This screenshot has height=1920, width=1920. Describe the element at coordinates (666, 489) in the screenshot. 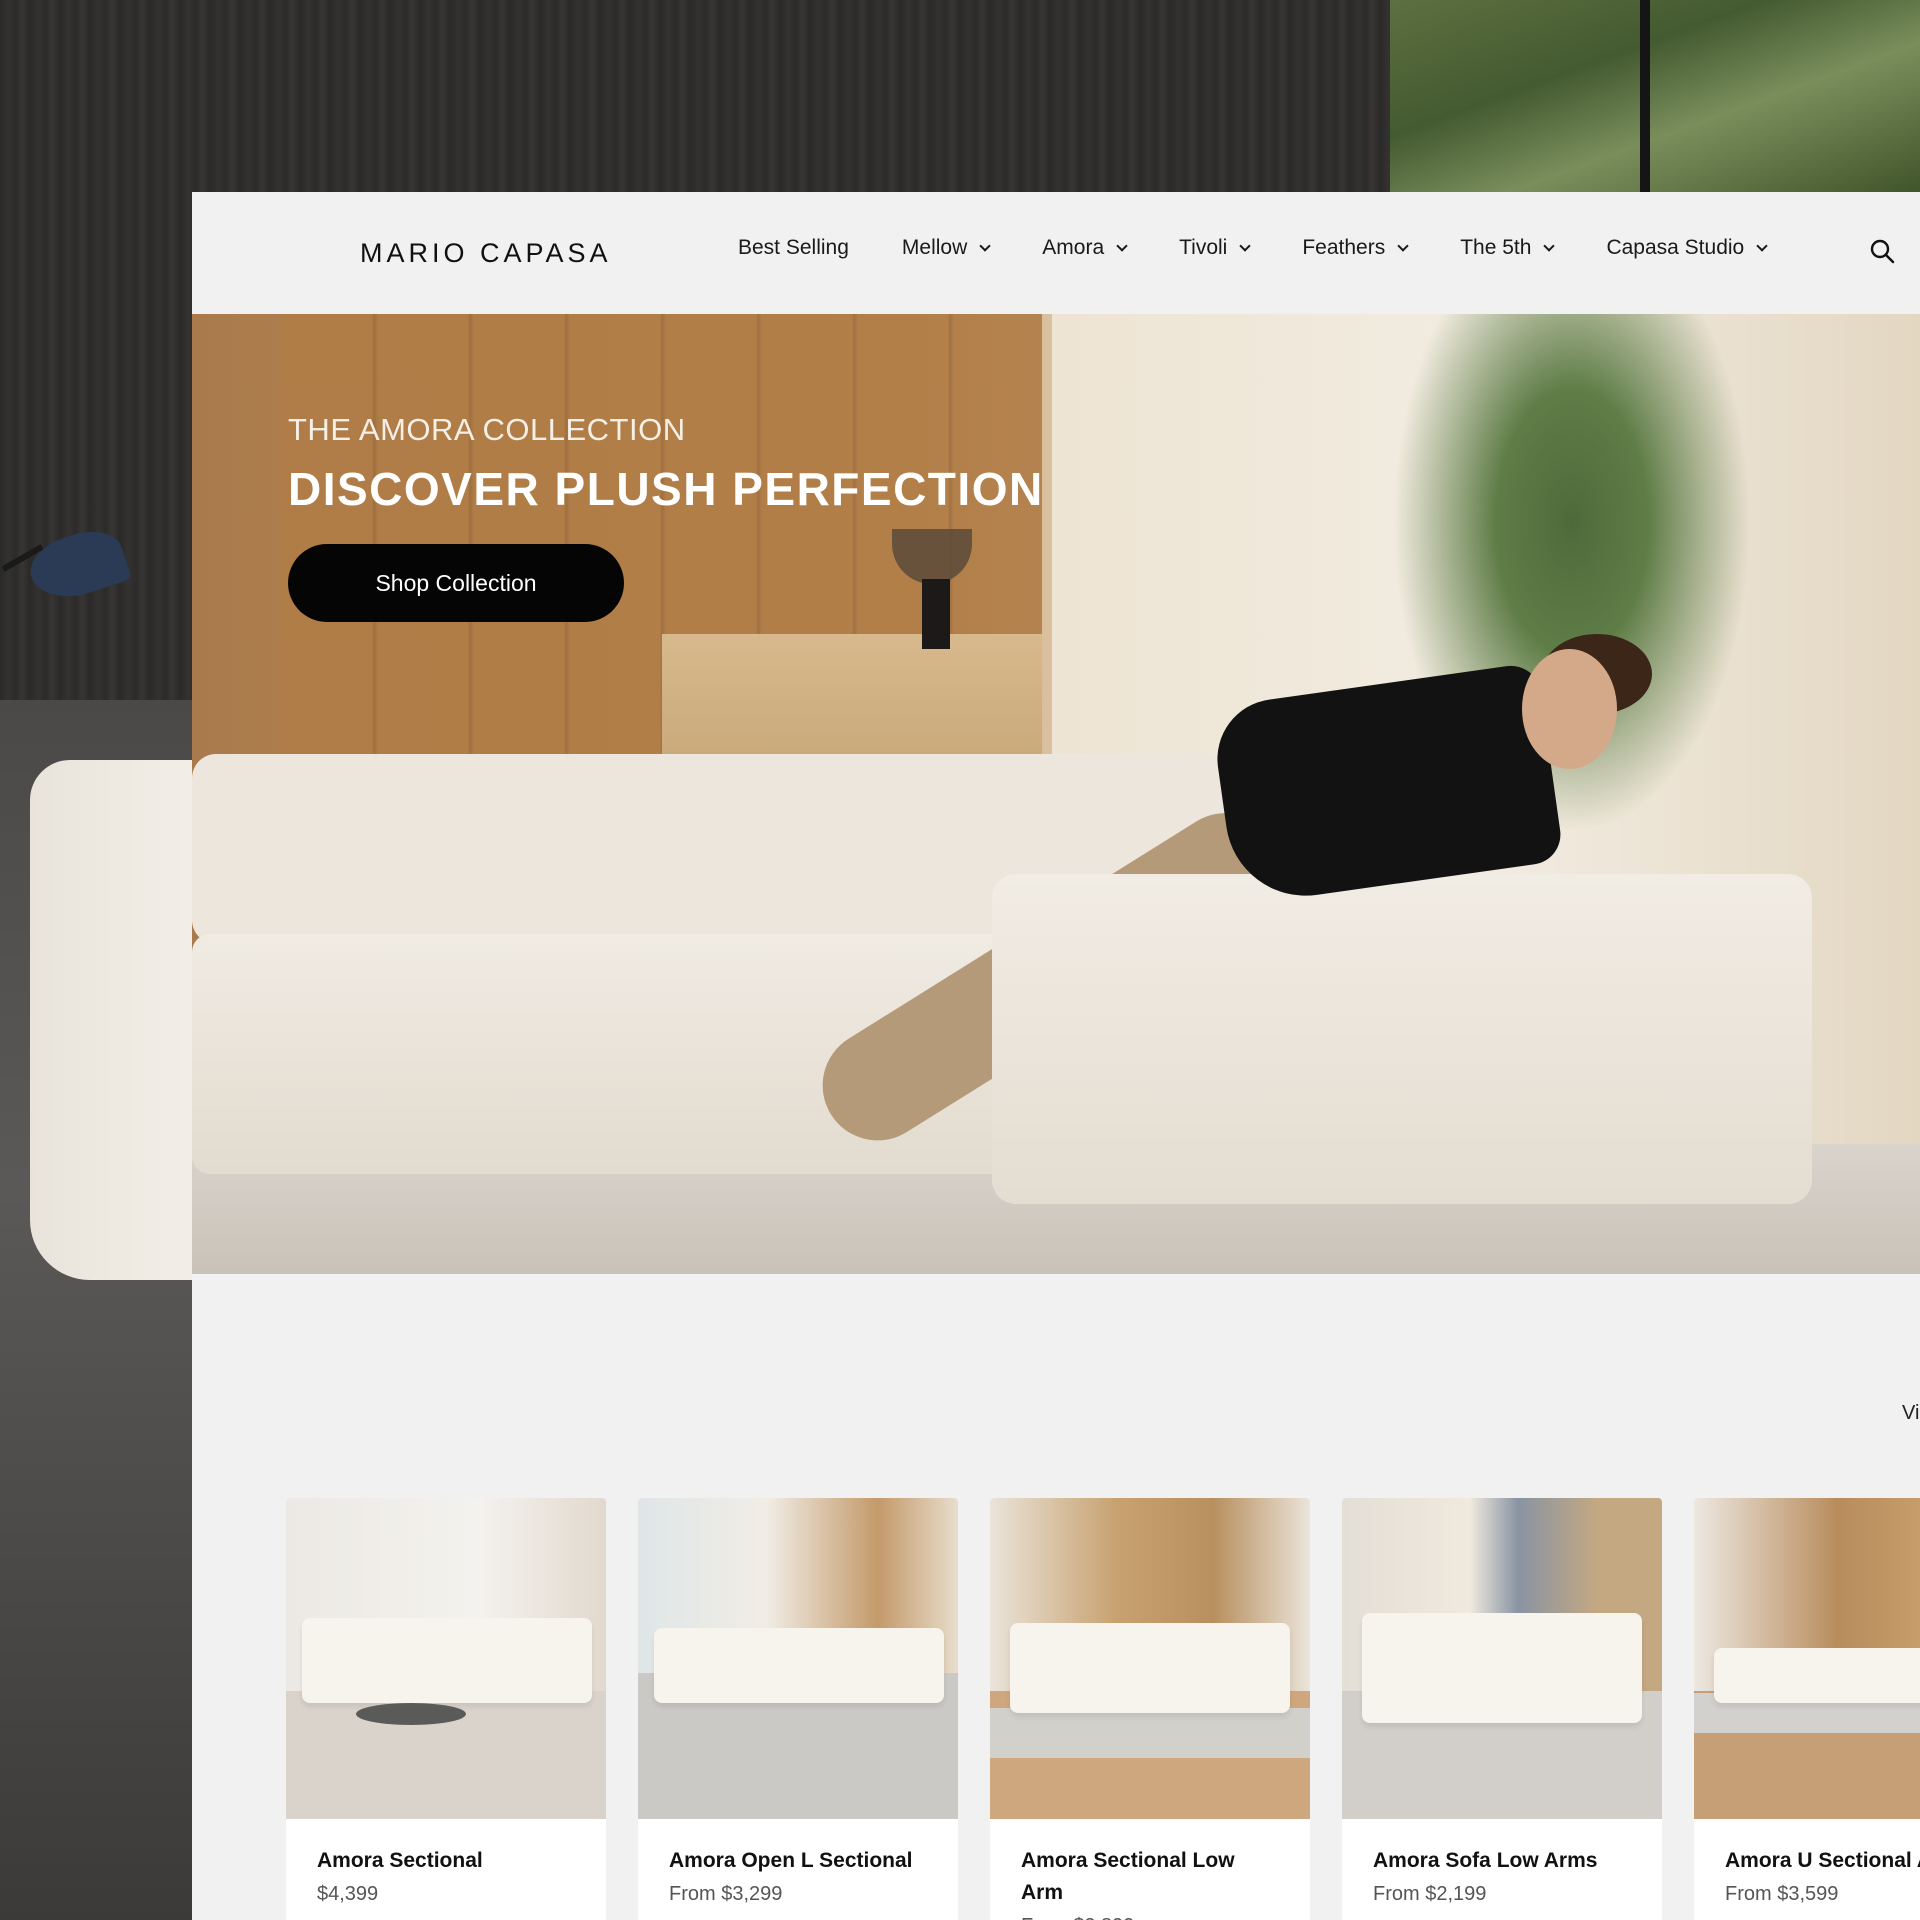

I see `hero-title: DISCOVER PLUSH PERFECTION` at that location.